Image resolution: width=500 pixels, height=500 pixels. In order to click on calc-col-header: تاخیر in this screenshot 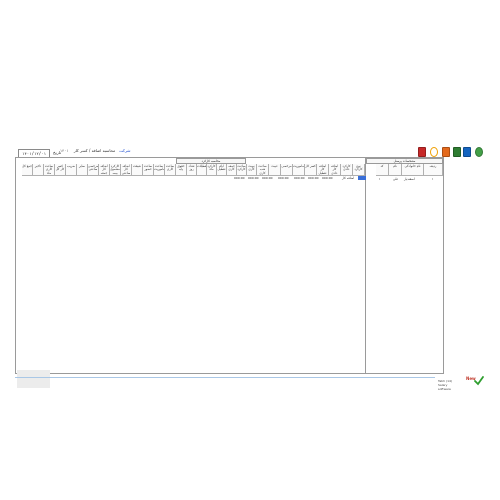, I will do `click(38, 170)`.